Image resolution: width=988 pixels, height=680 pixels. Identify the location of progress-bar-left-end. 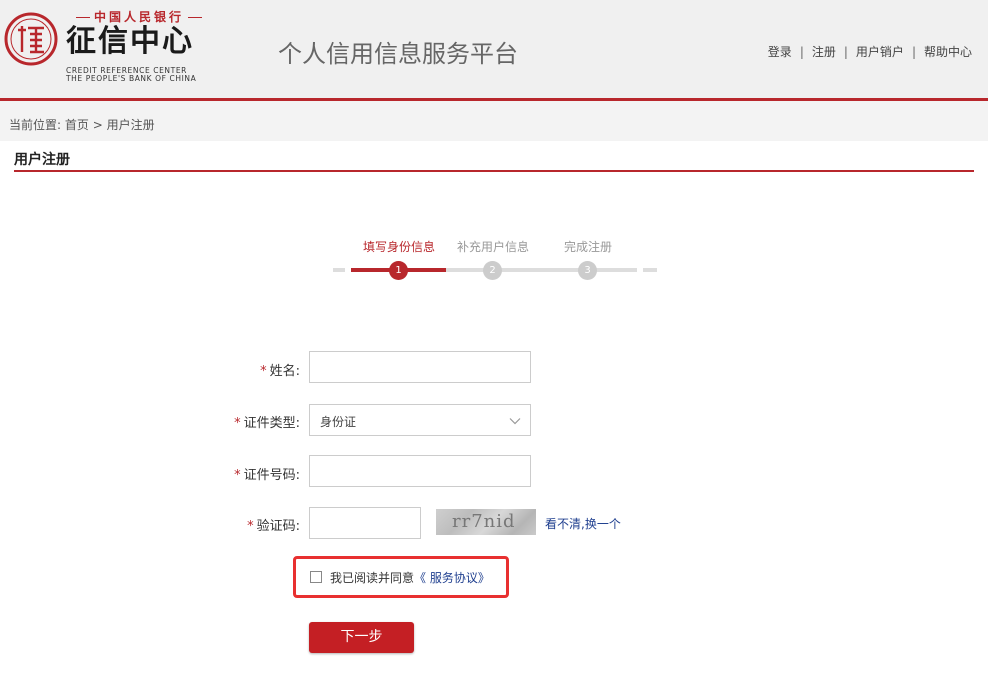
(339, 270).